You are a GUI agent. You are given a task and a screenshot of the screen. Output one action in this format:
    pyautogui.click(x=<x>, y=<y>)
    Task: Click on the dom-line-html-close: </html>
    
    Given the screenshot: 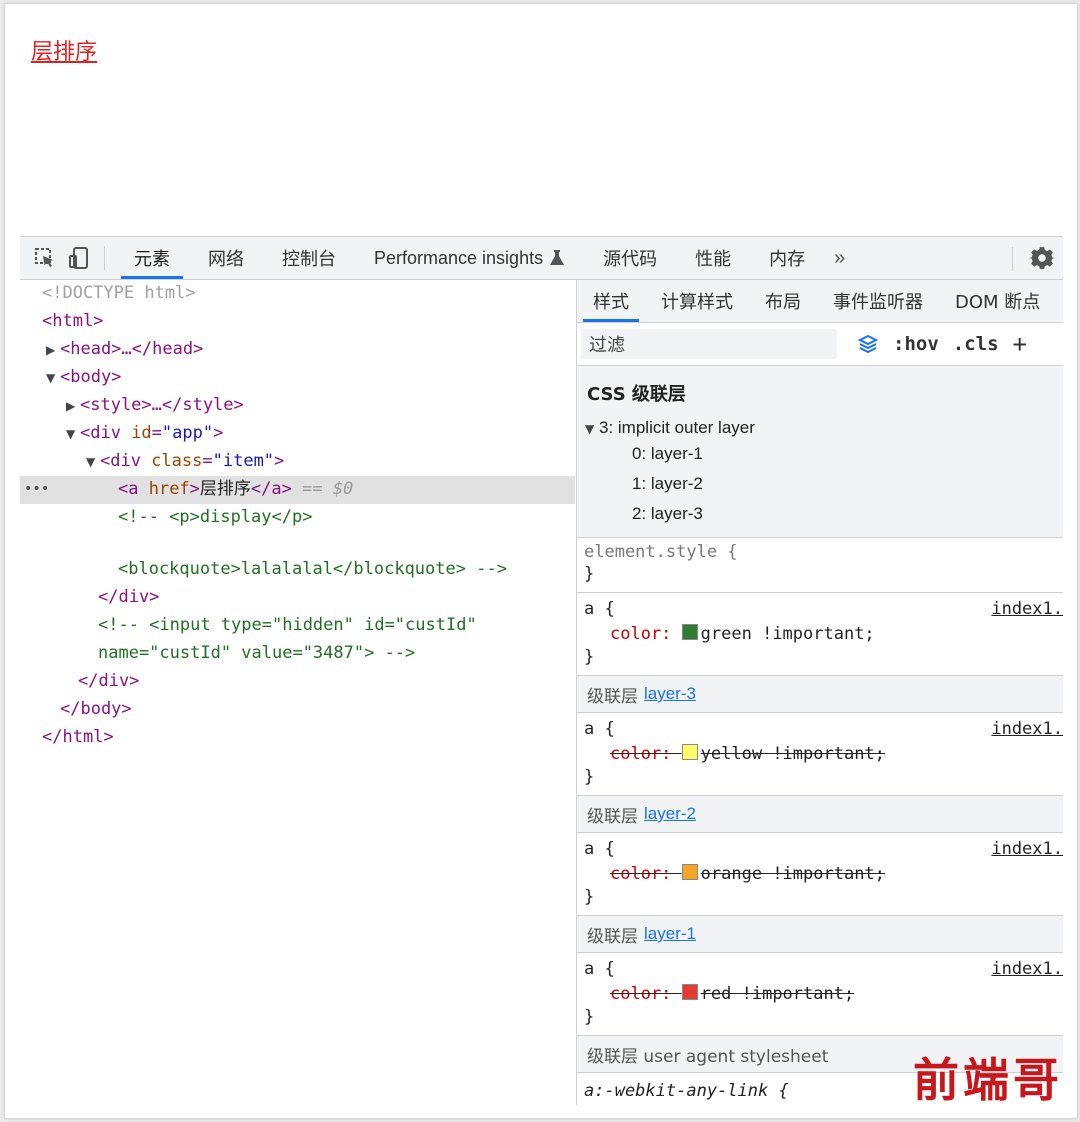 What is the action you would take?
    pyautogui.click(x=297, y=738)
    